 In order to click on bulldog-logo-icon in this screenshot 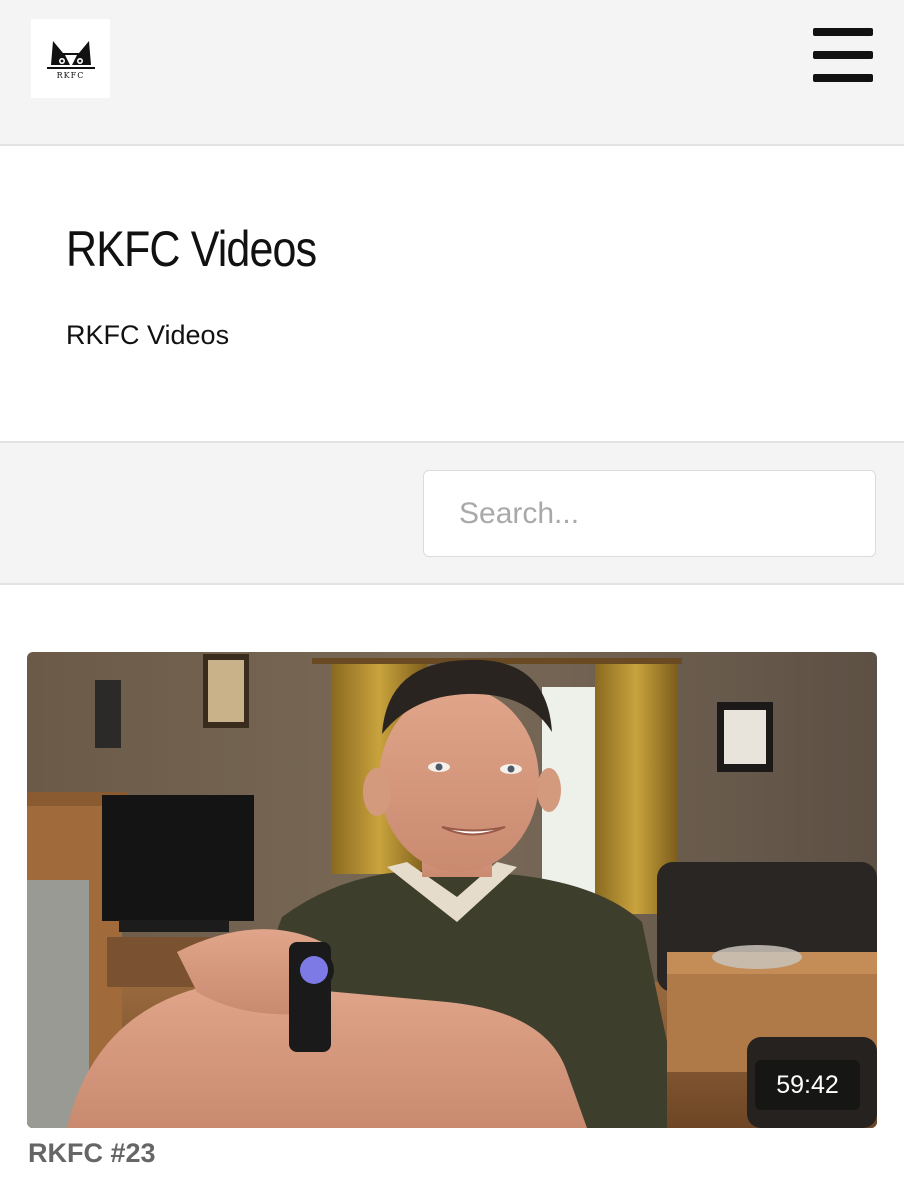, I will do `click(70, 55)`.